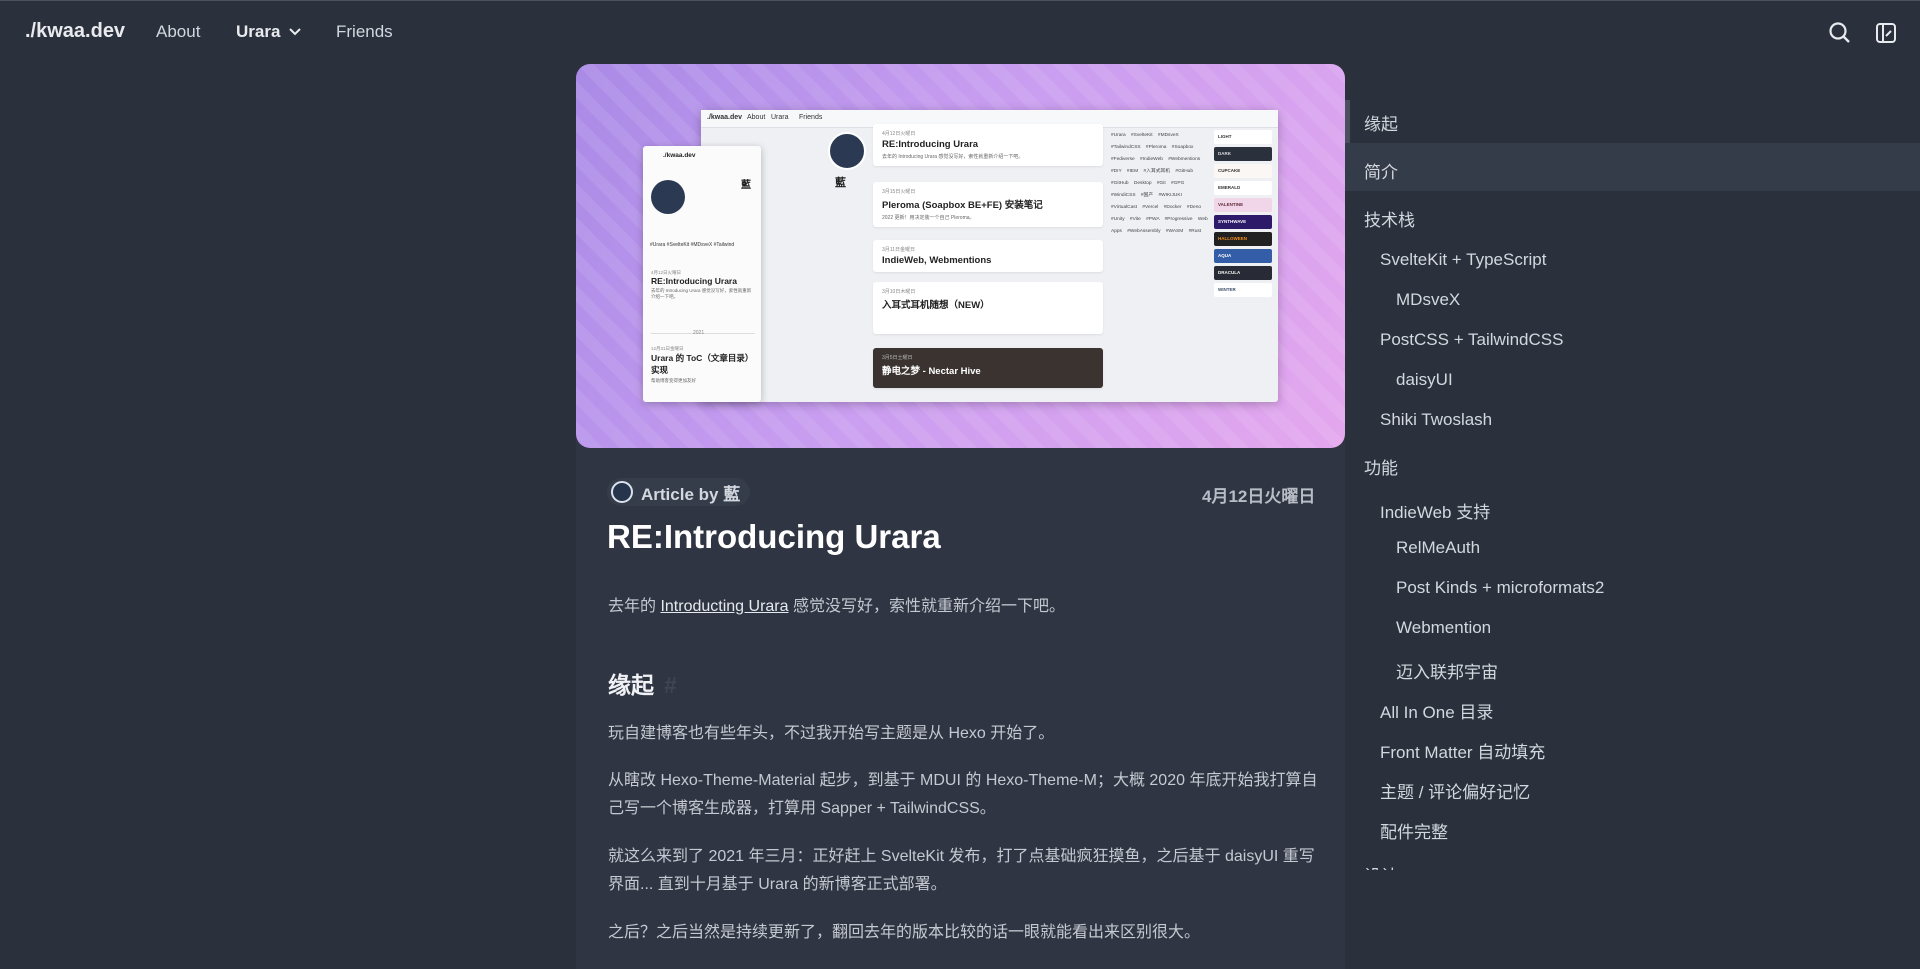 The width and height of the screenshot is (1920, 969). I want to click on nav-urara-dropdown: Urara, so click(269, 32).